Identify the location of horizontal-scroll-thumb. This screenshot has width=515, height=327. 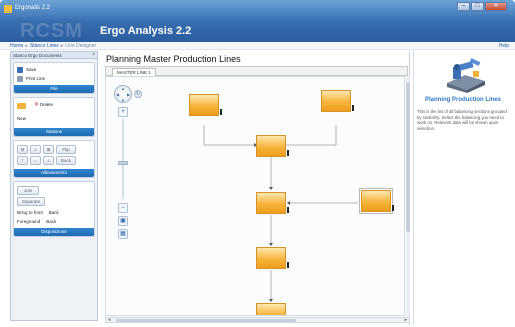
(206, 320).